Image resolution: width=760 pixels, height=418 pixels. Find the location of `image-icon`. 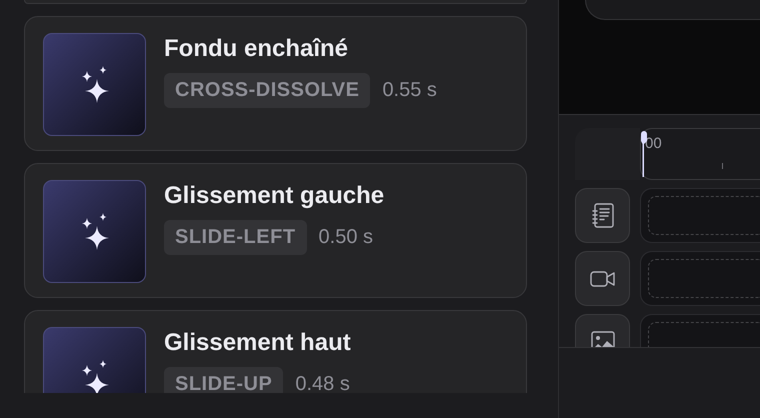

image-icon is located at coordinates (602, 338).